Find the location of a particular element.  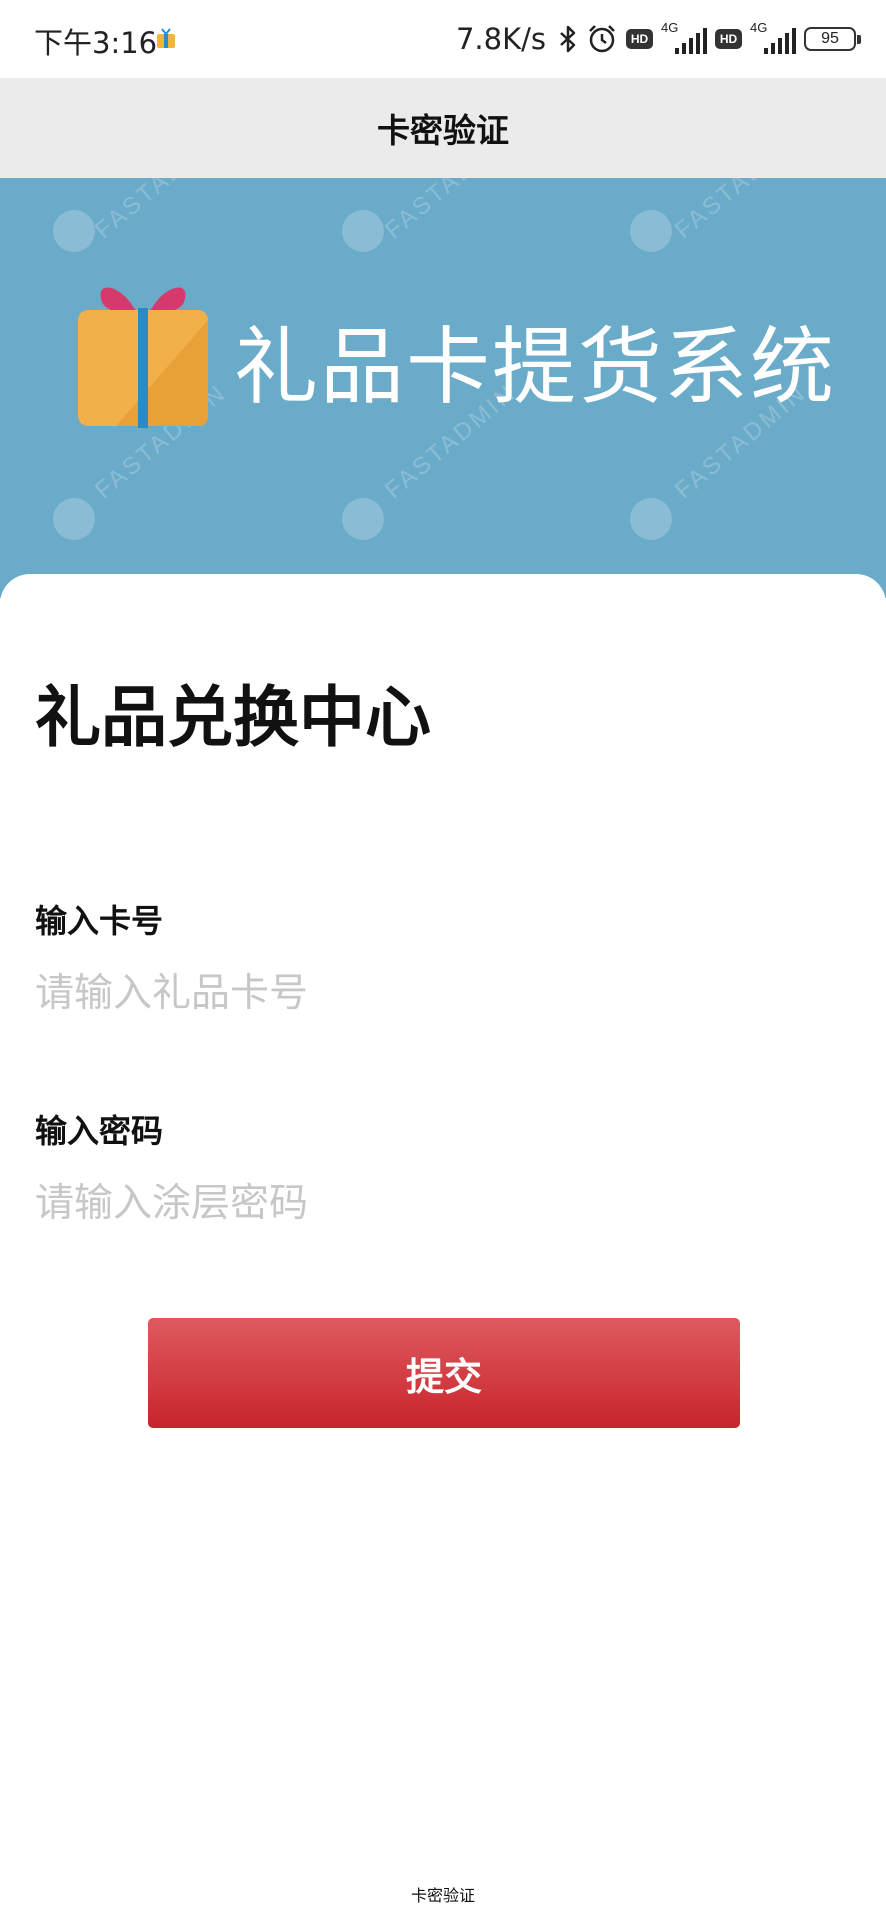

signal-icon-2: 4G is located at coordinates (773, 38).